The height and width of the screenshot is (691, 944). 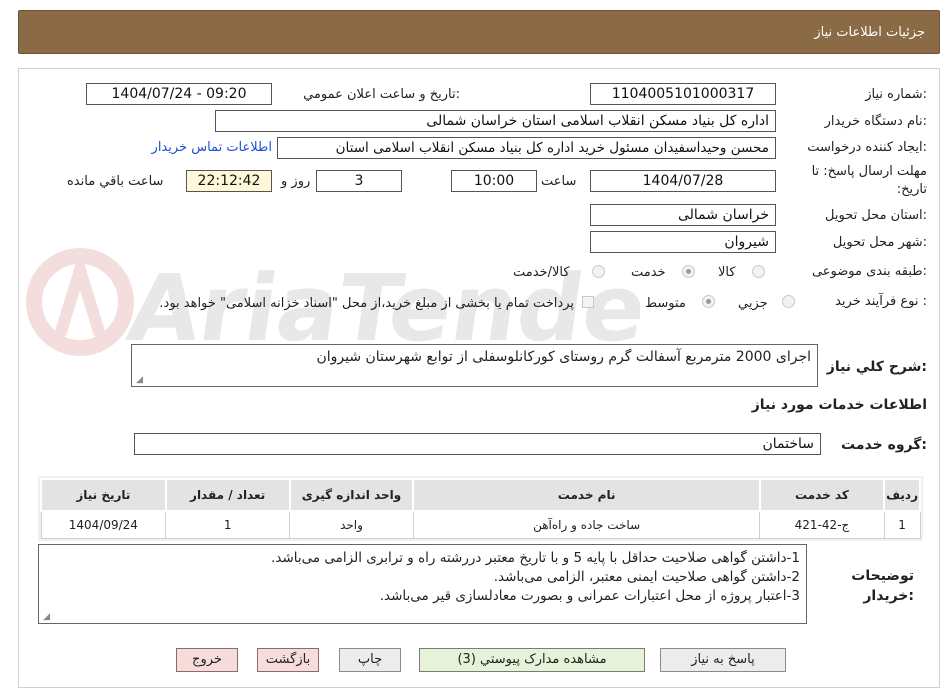 What do you see at coordinates (688, 271) in the screenshot?
I see `category-radio-service` at bounding box center [688, 271].